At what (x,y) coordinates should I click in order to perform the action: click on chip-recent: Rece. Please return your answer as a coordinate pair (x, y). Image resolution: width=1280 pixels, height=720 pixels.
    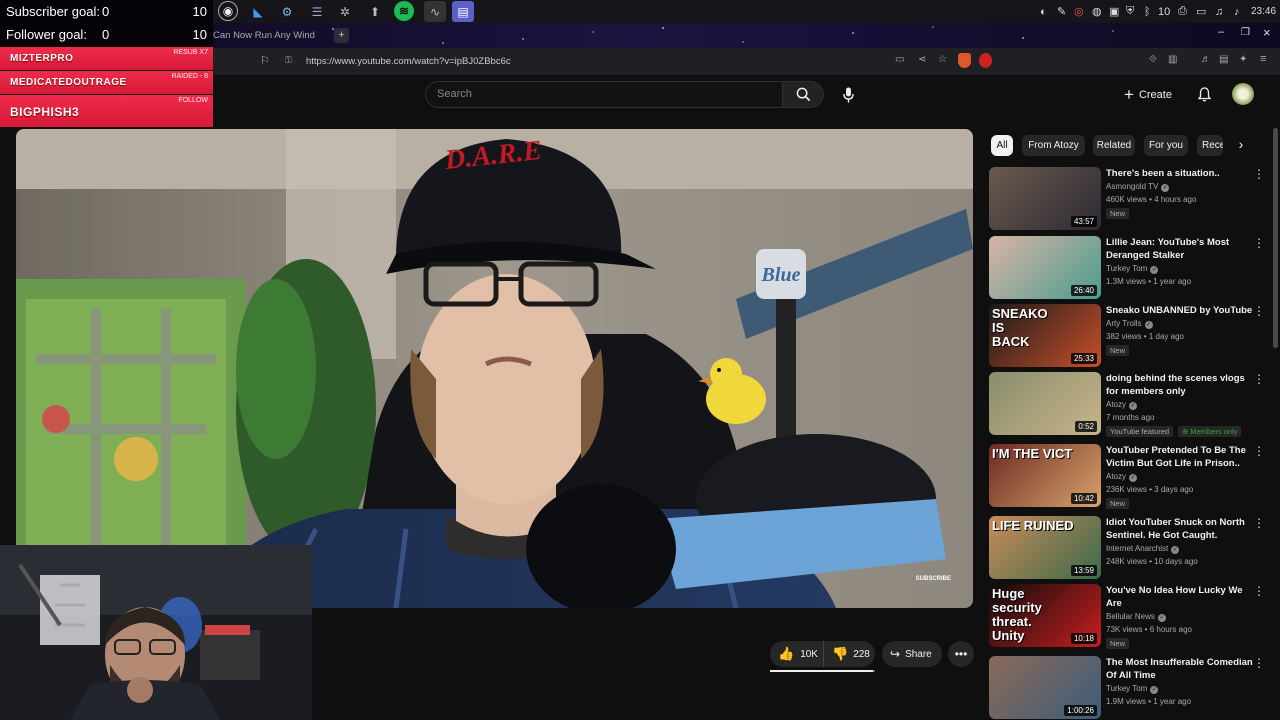
    Looking at the image, I should click on (1210, 145).